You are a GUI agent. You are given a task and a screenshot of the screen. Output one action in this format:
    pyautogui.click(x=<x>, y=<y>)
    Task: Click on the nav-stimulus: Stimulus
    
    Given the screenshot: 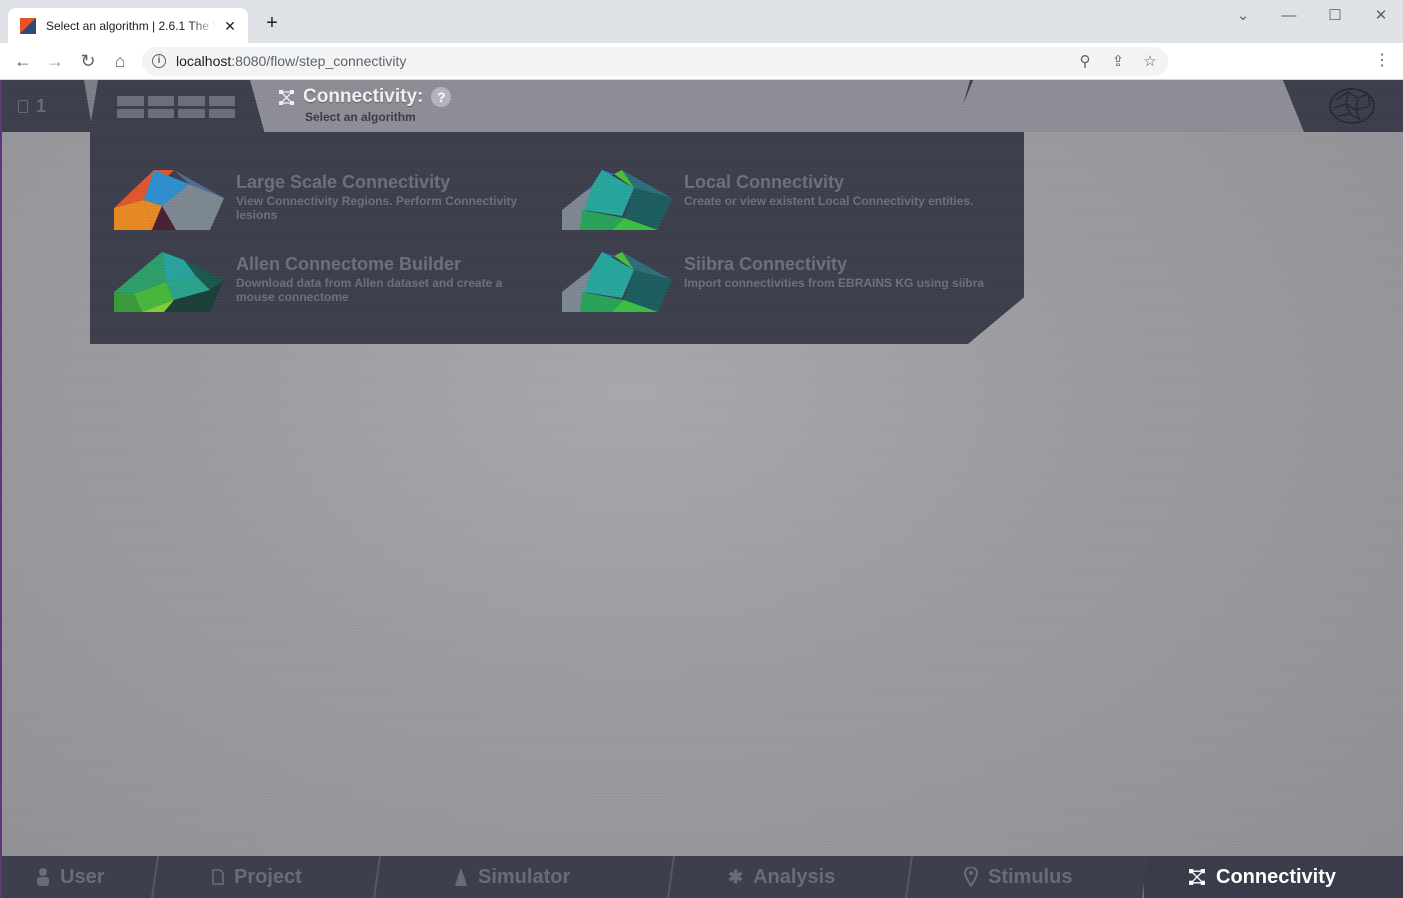 What is the action you would take?
    pyautogui.click(x=1018, y=877)
    